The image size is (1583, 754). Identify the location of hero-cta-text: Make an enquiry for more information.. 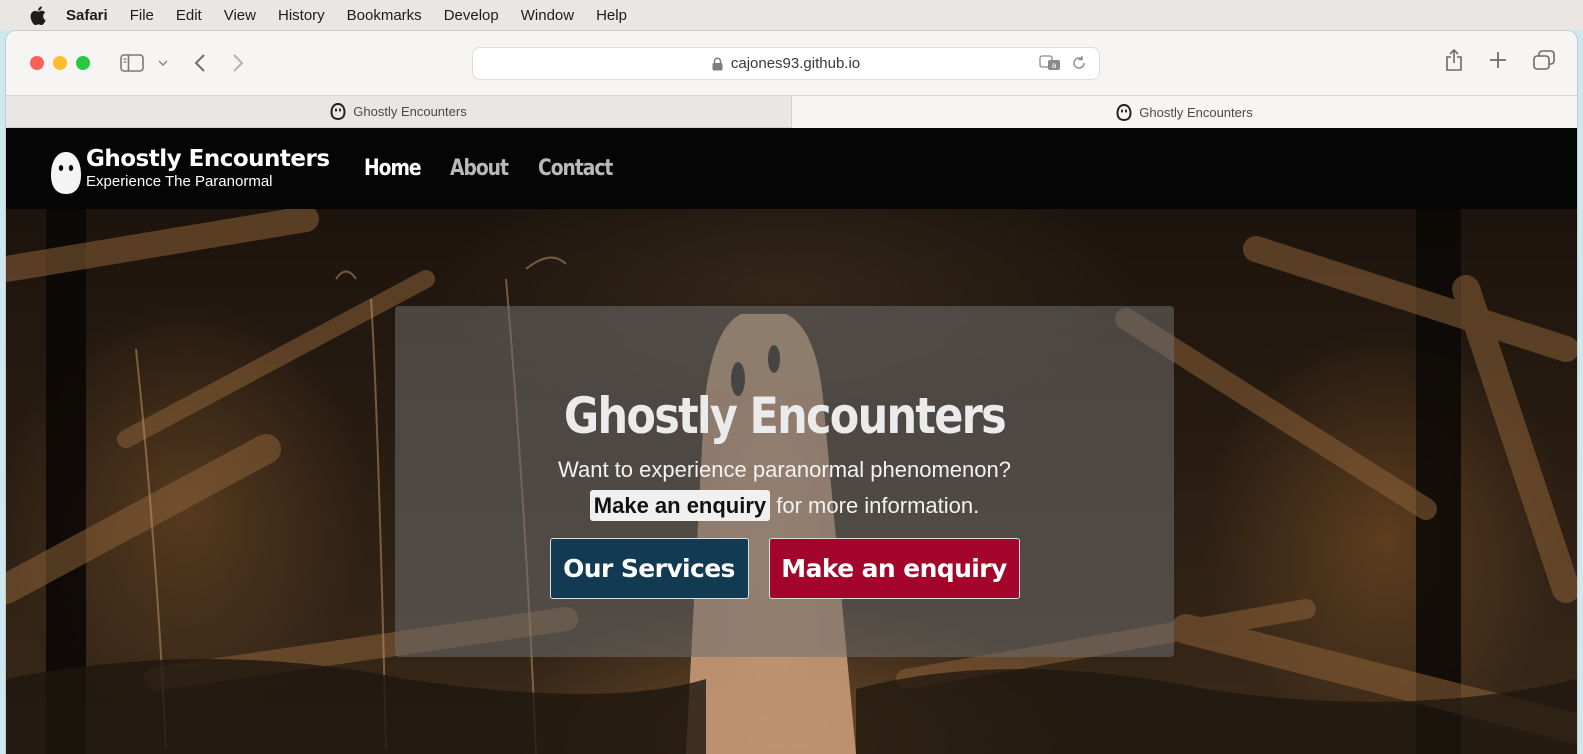
(784, 506).